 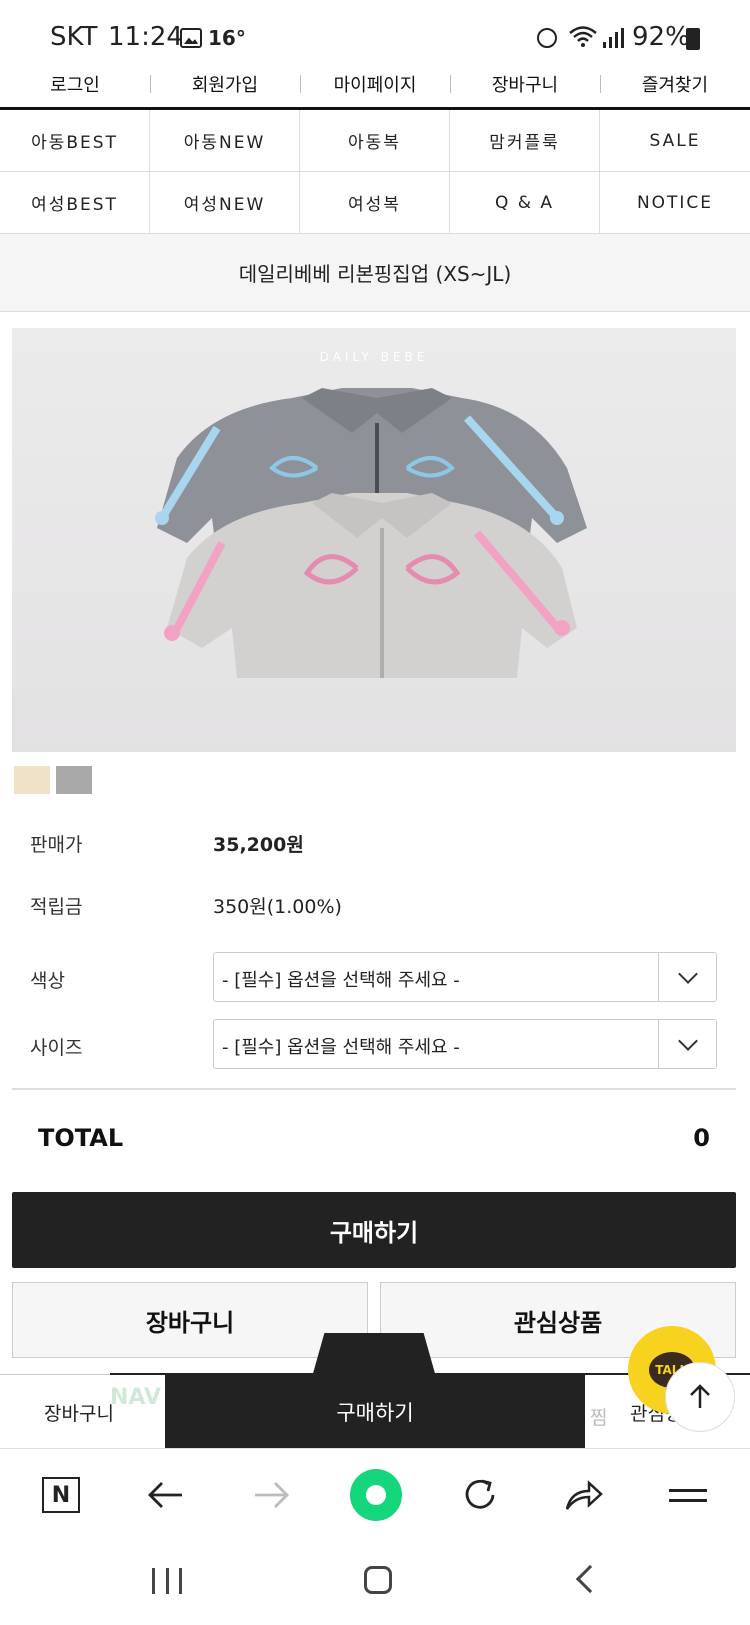 I want to click on add-to-cart-button: 장바구니, so click(x=190, y=1320).